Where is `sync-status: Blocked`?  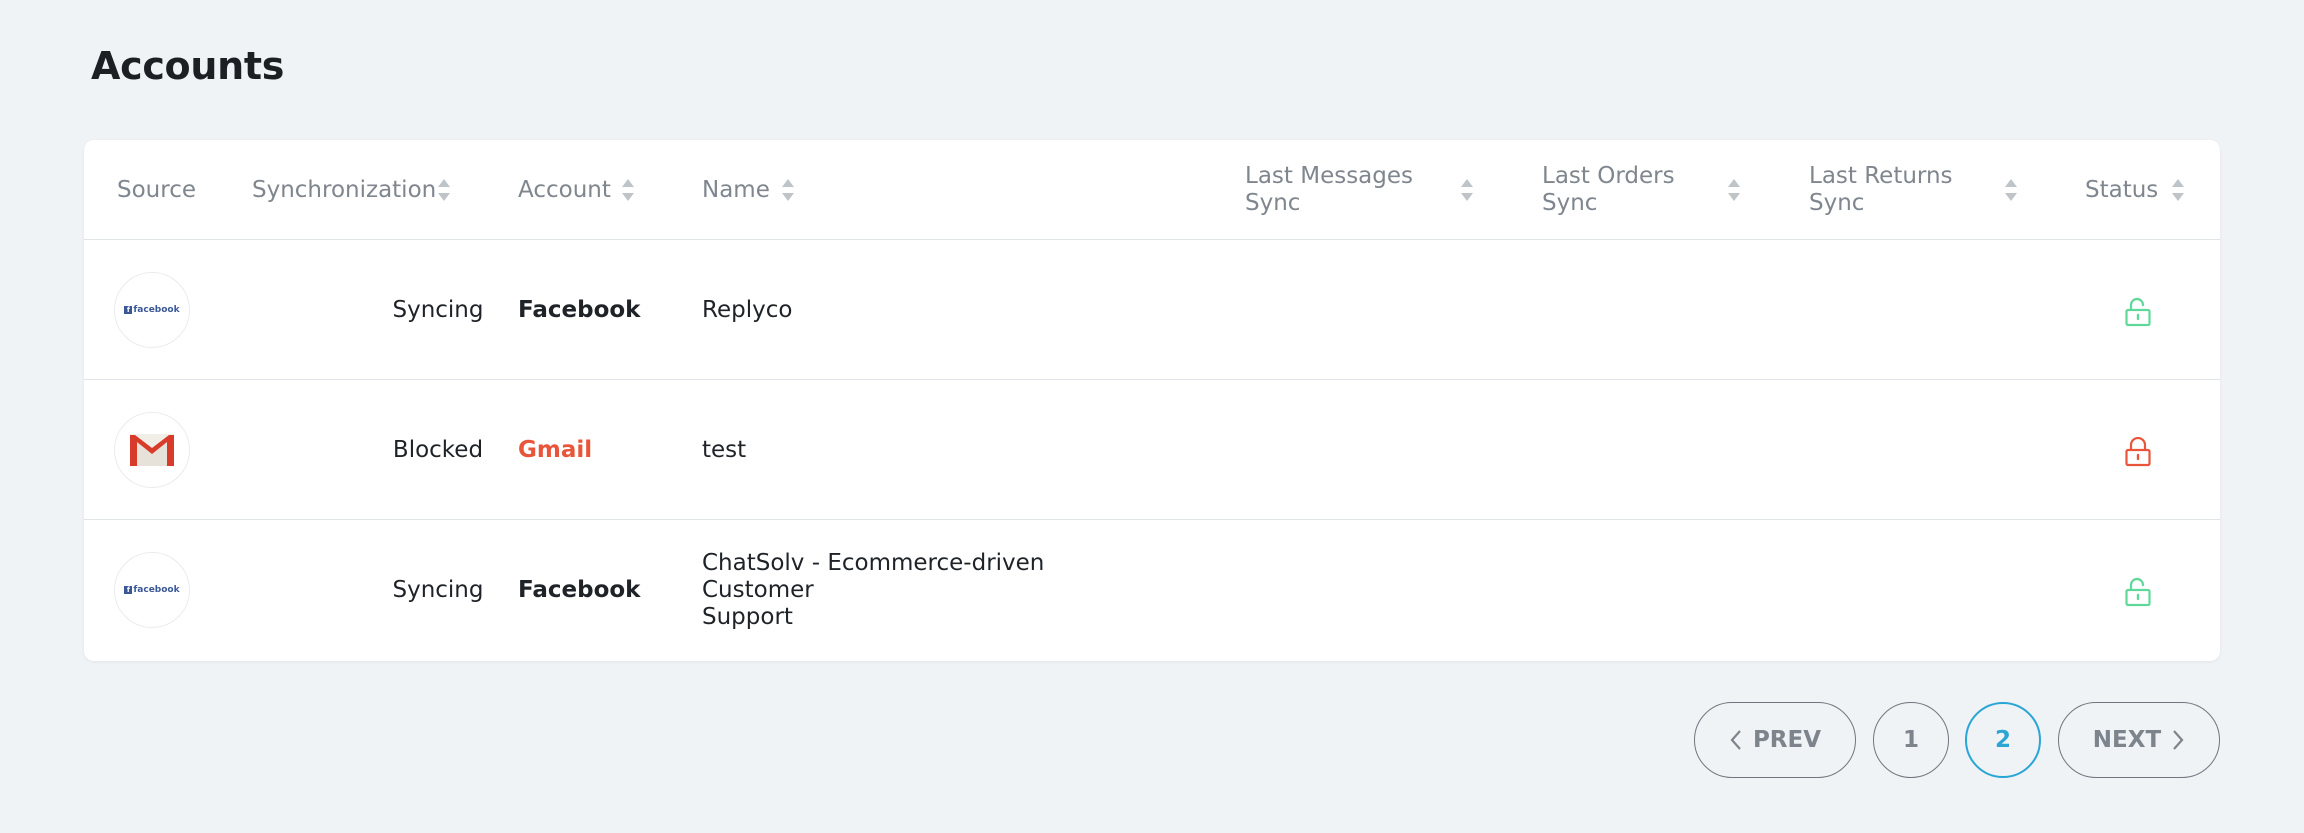 sync-status: Blocked is located at coordinates (438, 449).